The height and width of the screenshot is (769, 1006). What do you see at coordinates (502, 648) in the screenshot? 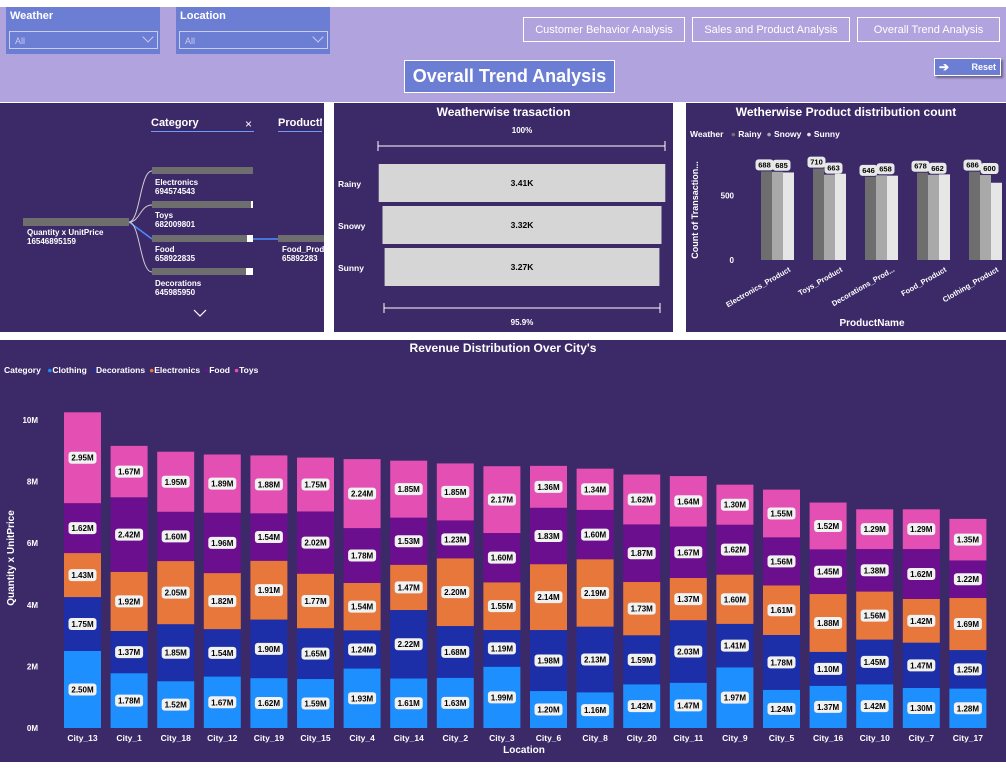
I see `data-label: 1.19M` at bounding box center [502, 648].